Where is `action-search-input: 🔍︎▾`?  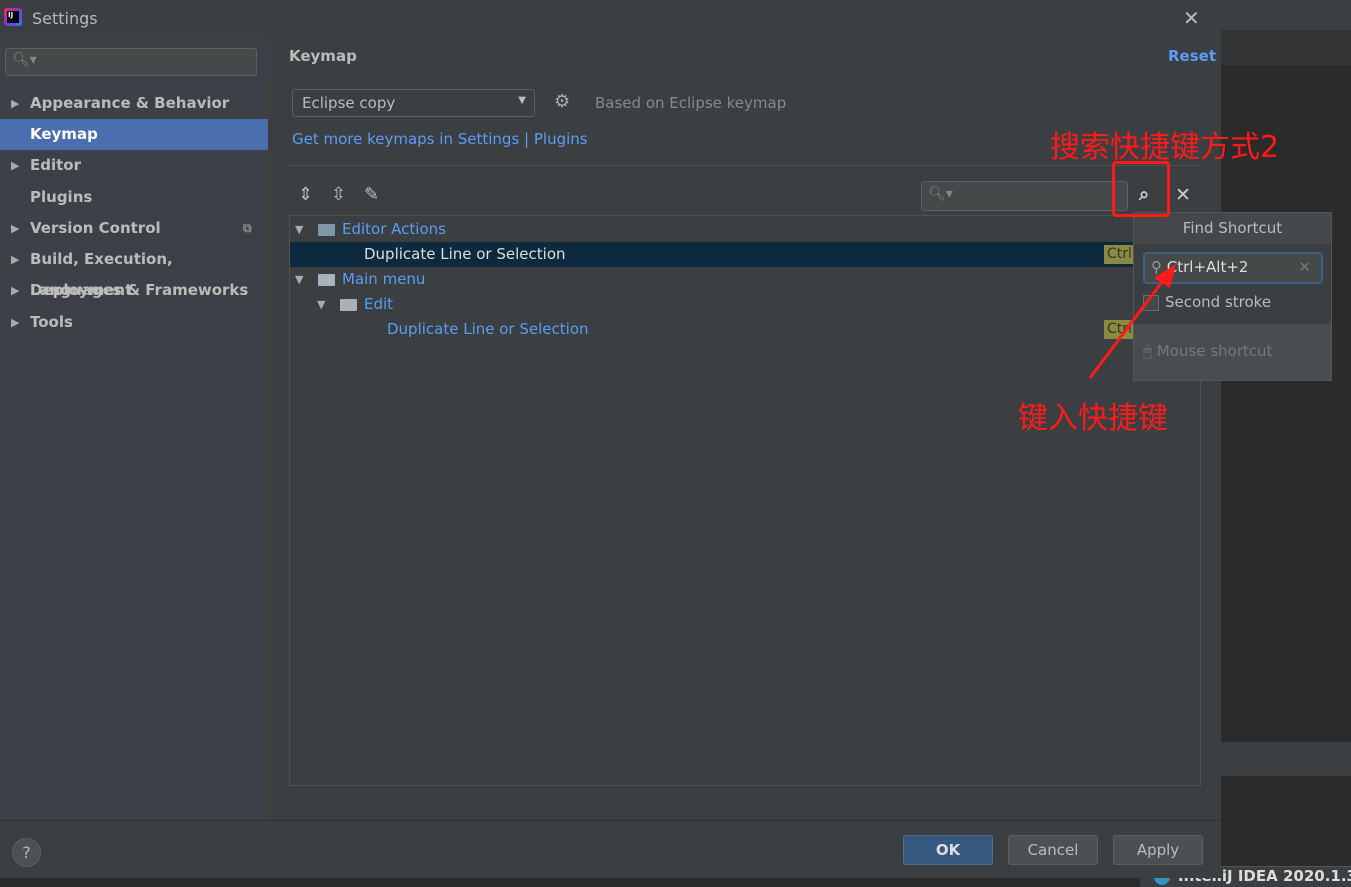
action-search-input: 🔍︎▾ is located at coordinates (1024, 196).